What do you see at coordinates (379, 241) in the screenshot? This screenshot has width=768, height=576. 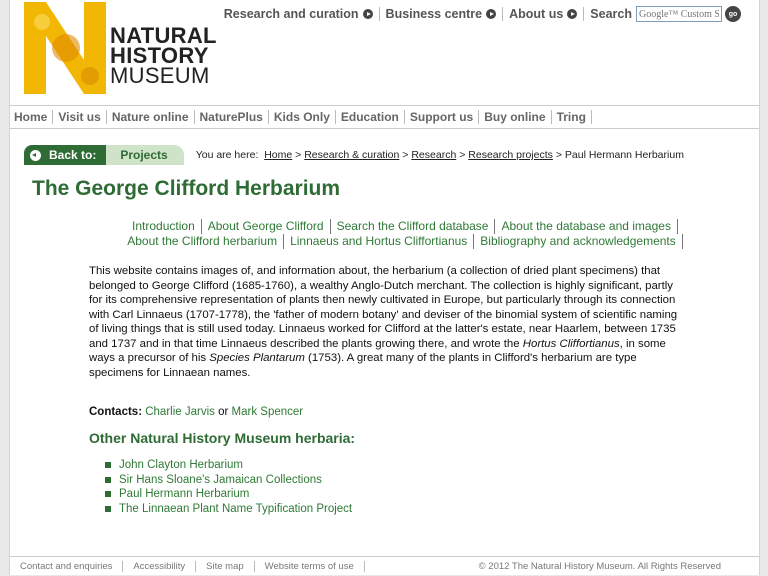 I see `link-linnaeus-hortus: Linnaeus and Hortus Cliffortianus` at bounding box center [379, 241].